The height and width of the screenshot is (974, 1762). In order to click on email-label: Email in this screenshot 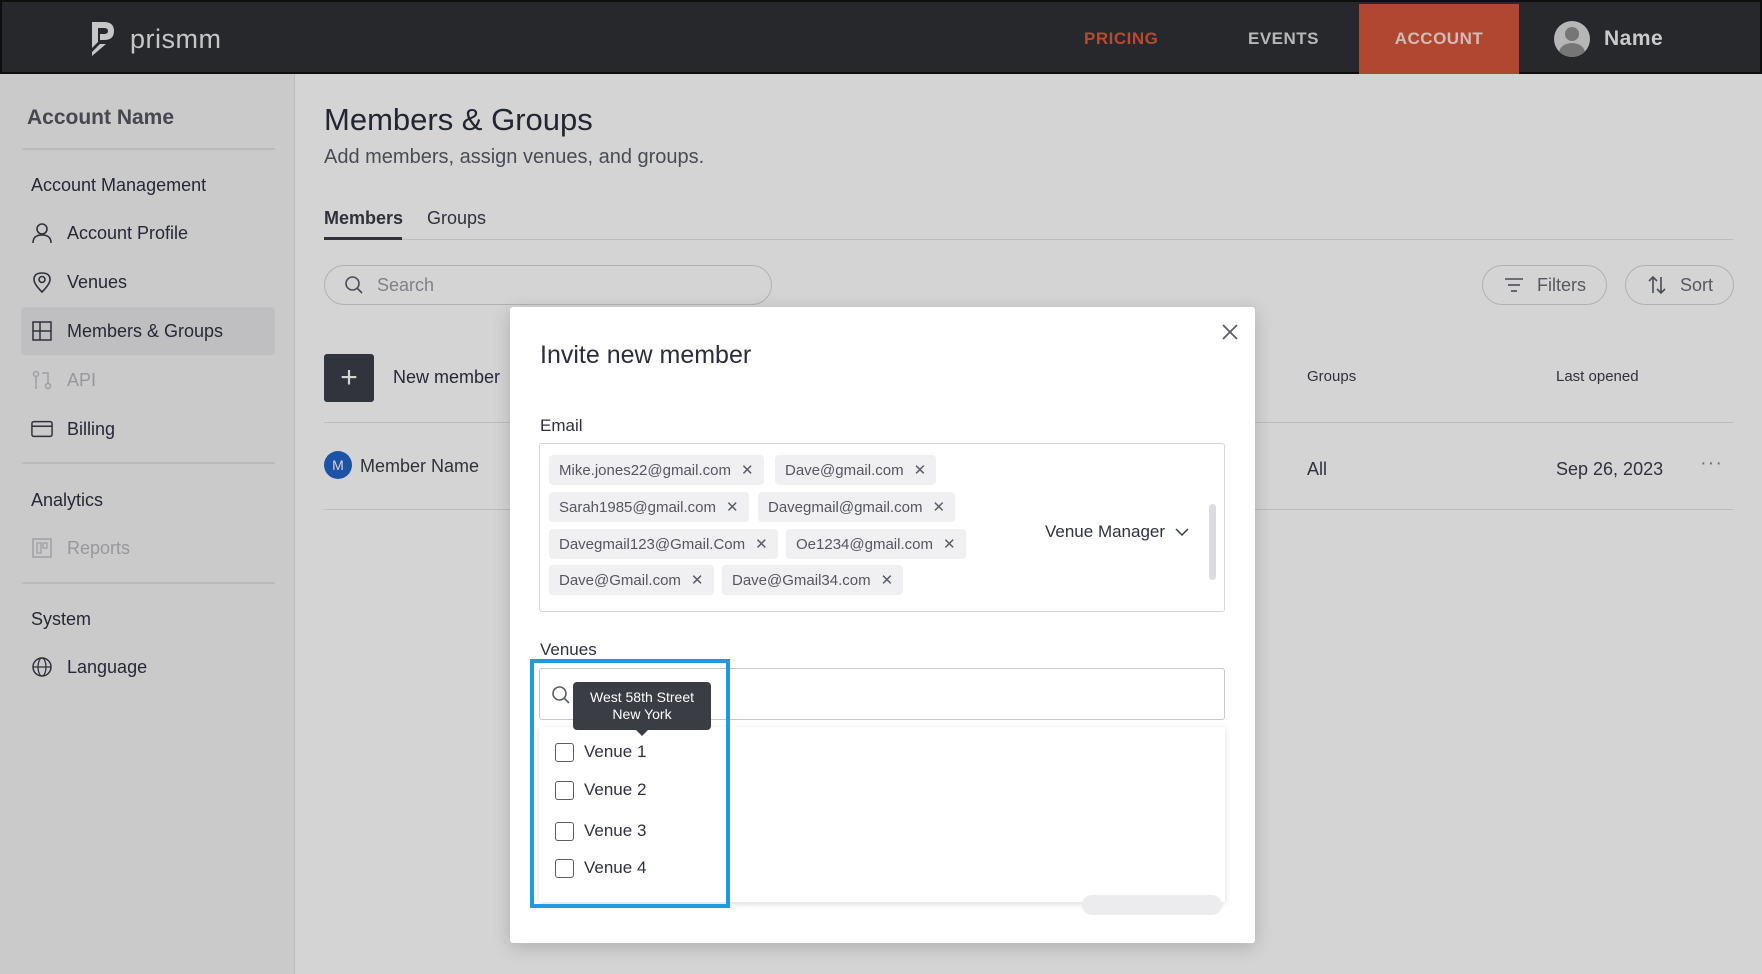, I will do `click(561, 425)`.